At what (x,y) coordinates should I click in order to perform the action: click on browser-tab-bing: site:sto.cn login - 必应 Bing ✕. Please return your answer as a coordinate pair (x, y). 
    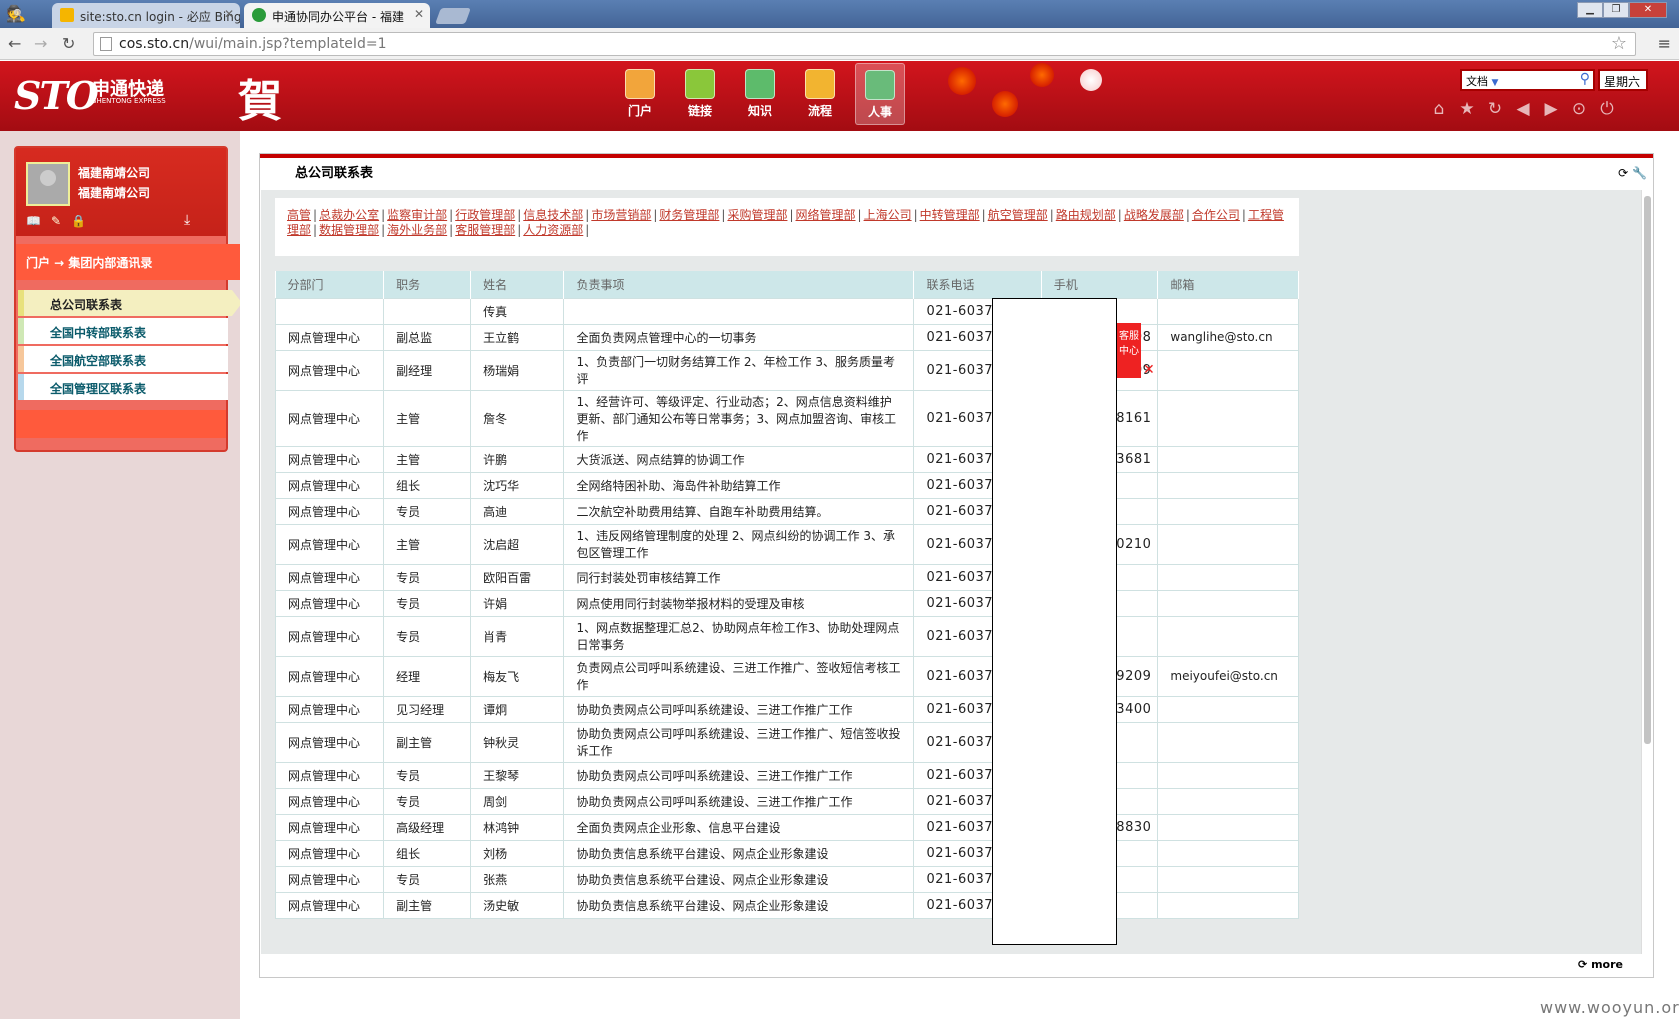
    Looking at the image, I should click on (146, 15).